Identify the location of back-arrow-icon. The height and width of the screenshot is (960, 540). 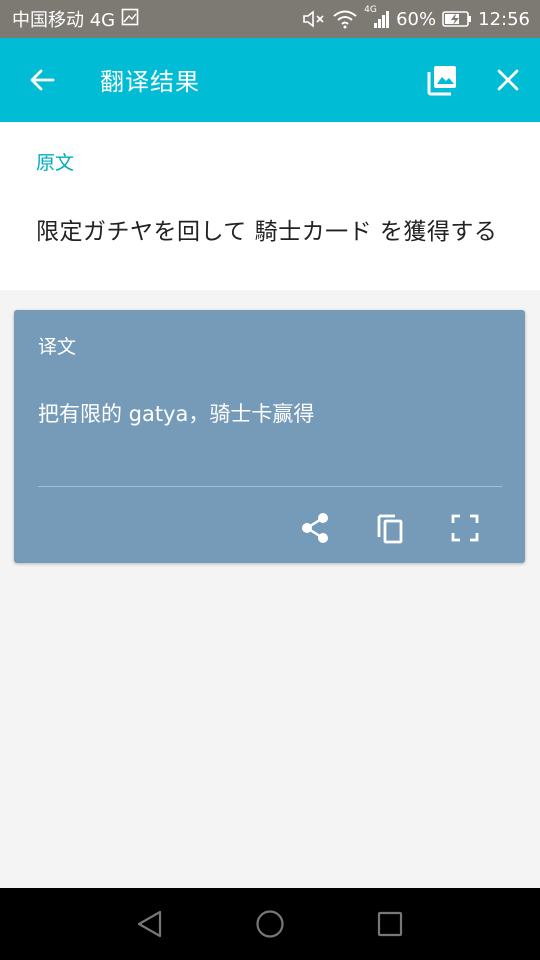
(42, 80).